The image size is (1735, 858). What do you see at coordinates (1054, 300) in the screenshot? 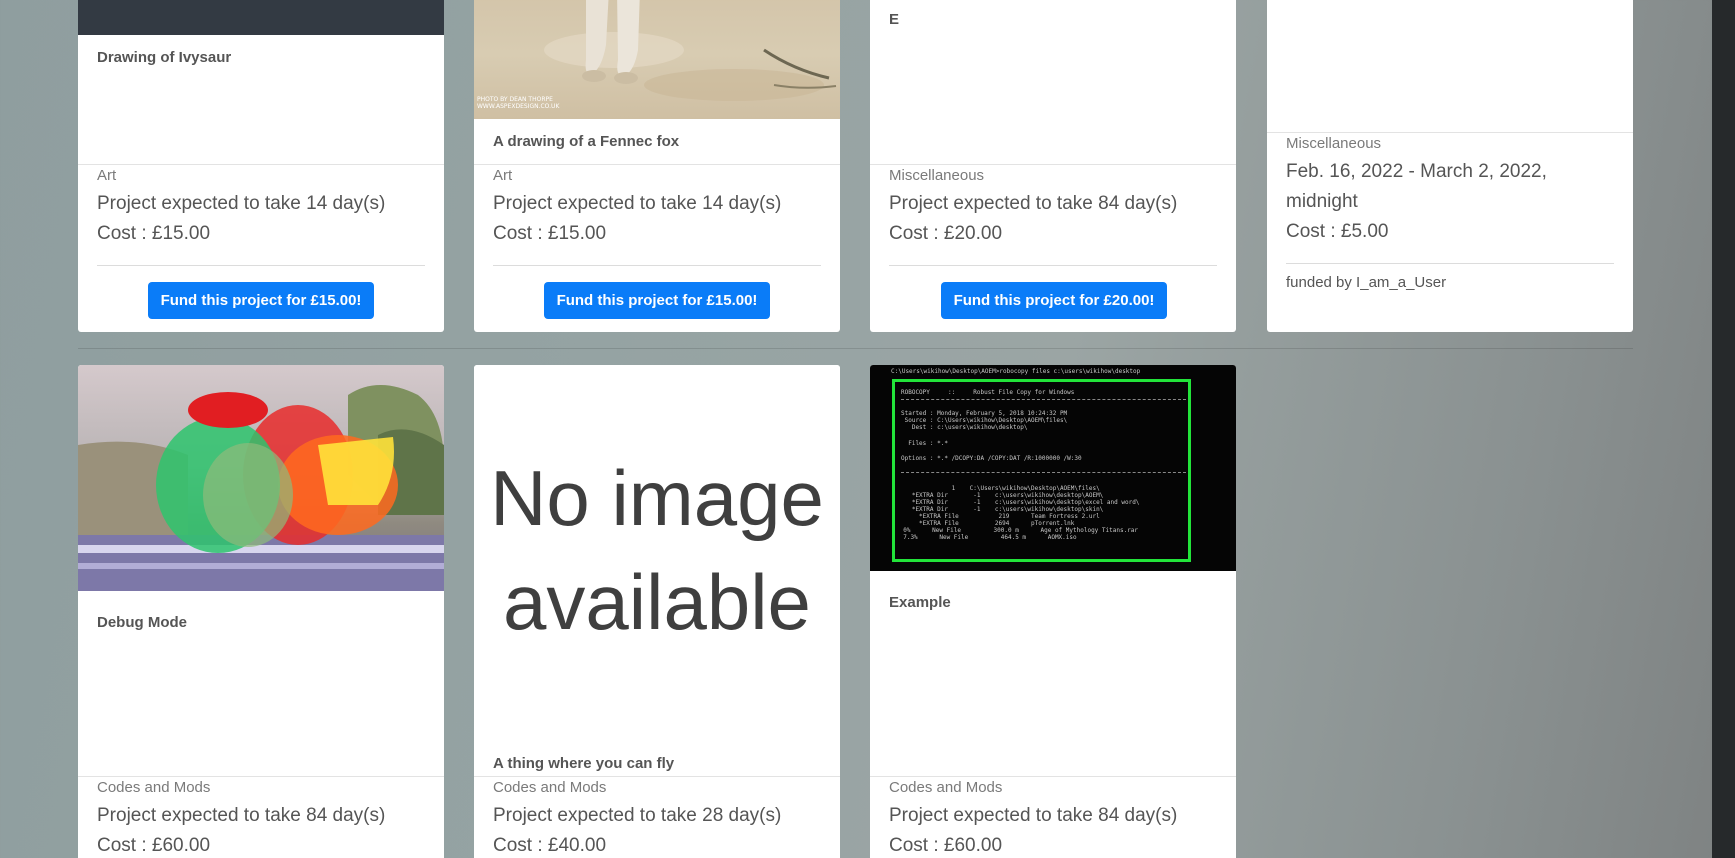
I see `fund-project-button: Fund this project for £20.00!` at bounding box center [1054, 300].